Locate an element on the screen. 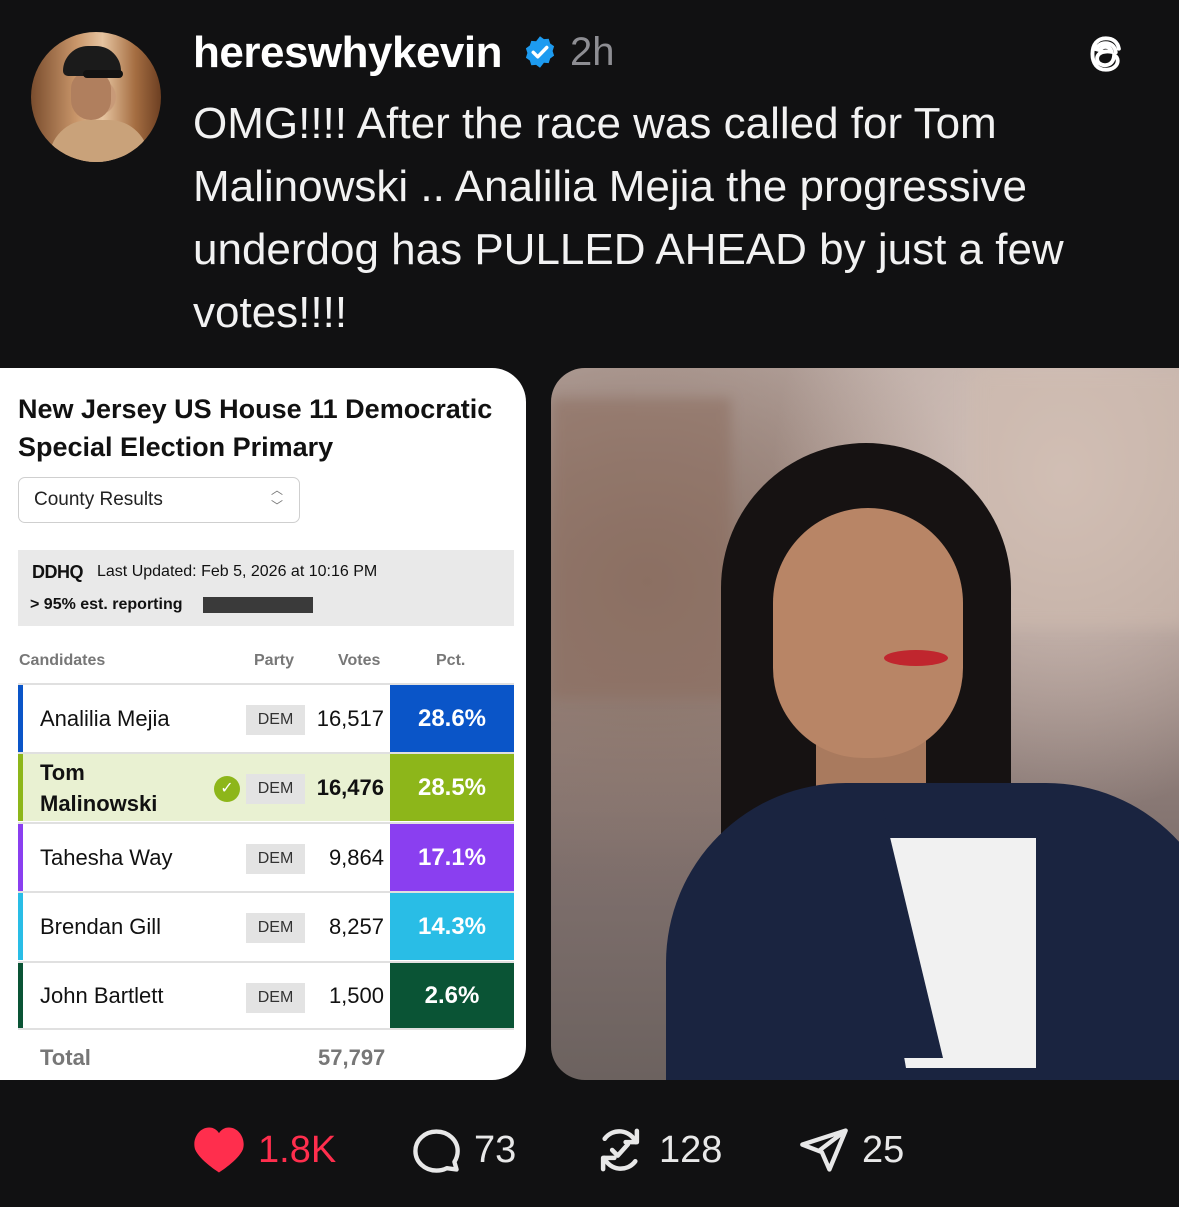 This screenshot has height=1207, width=1179. results-view-select: County Results ︿ ﹀ is located at coordinates (159, 500).